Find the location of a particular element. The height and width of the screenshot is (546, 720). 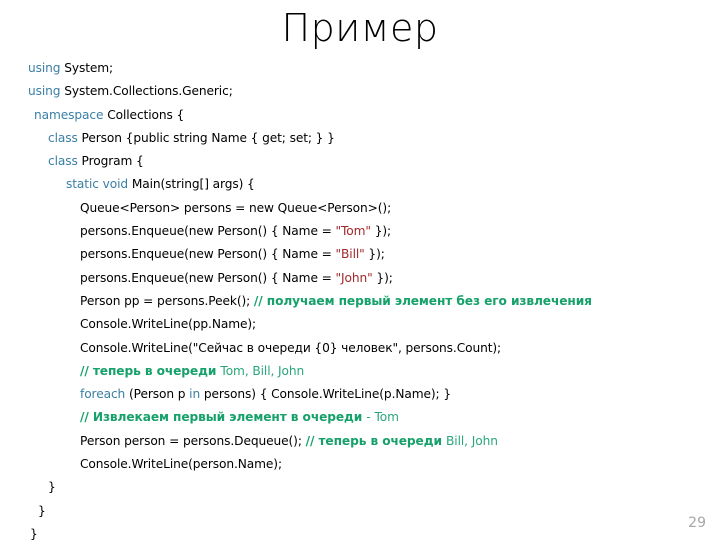

line-using-collections-generic: using System.Collections.Generic; is located at coordinates (360, 91).